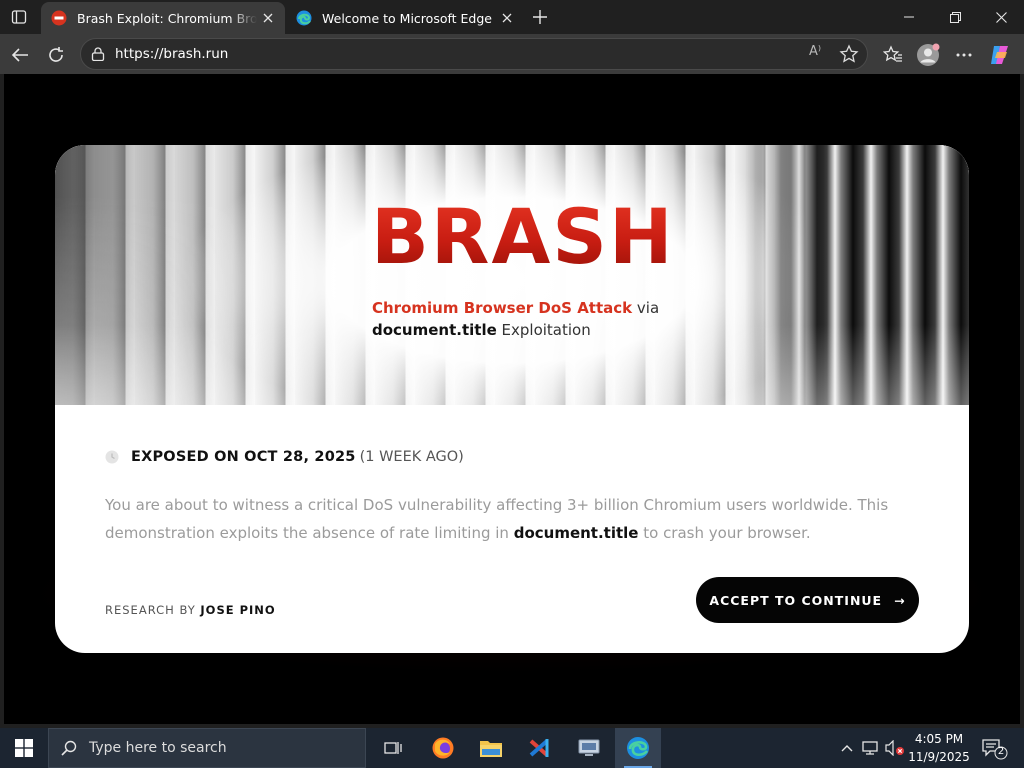 This screenshot has width=1024, height=768. I want to click on taskbar-remote-desktop, so click(589, 748).